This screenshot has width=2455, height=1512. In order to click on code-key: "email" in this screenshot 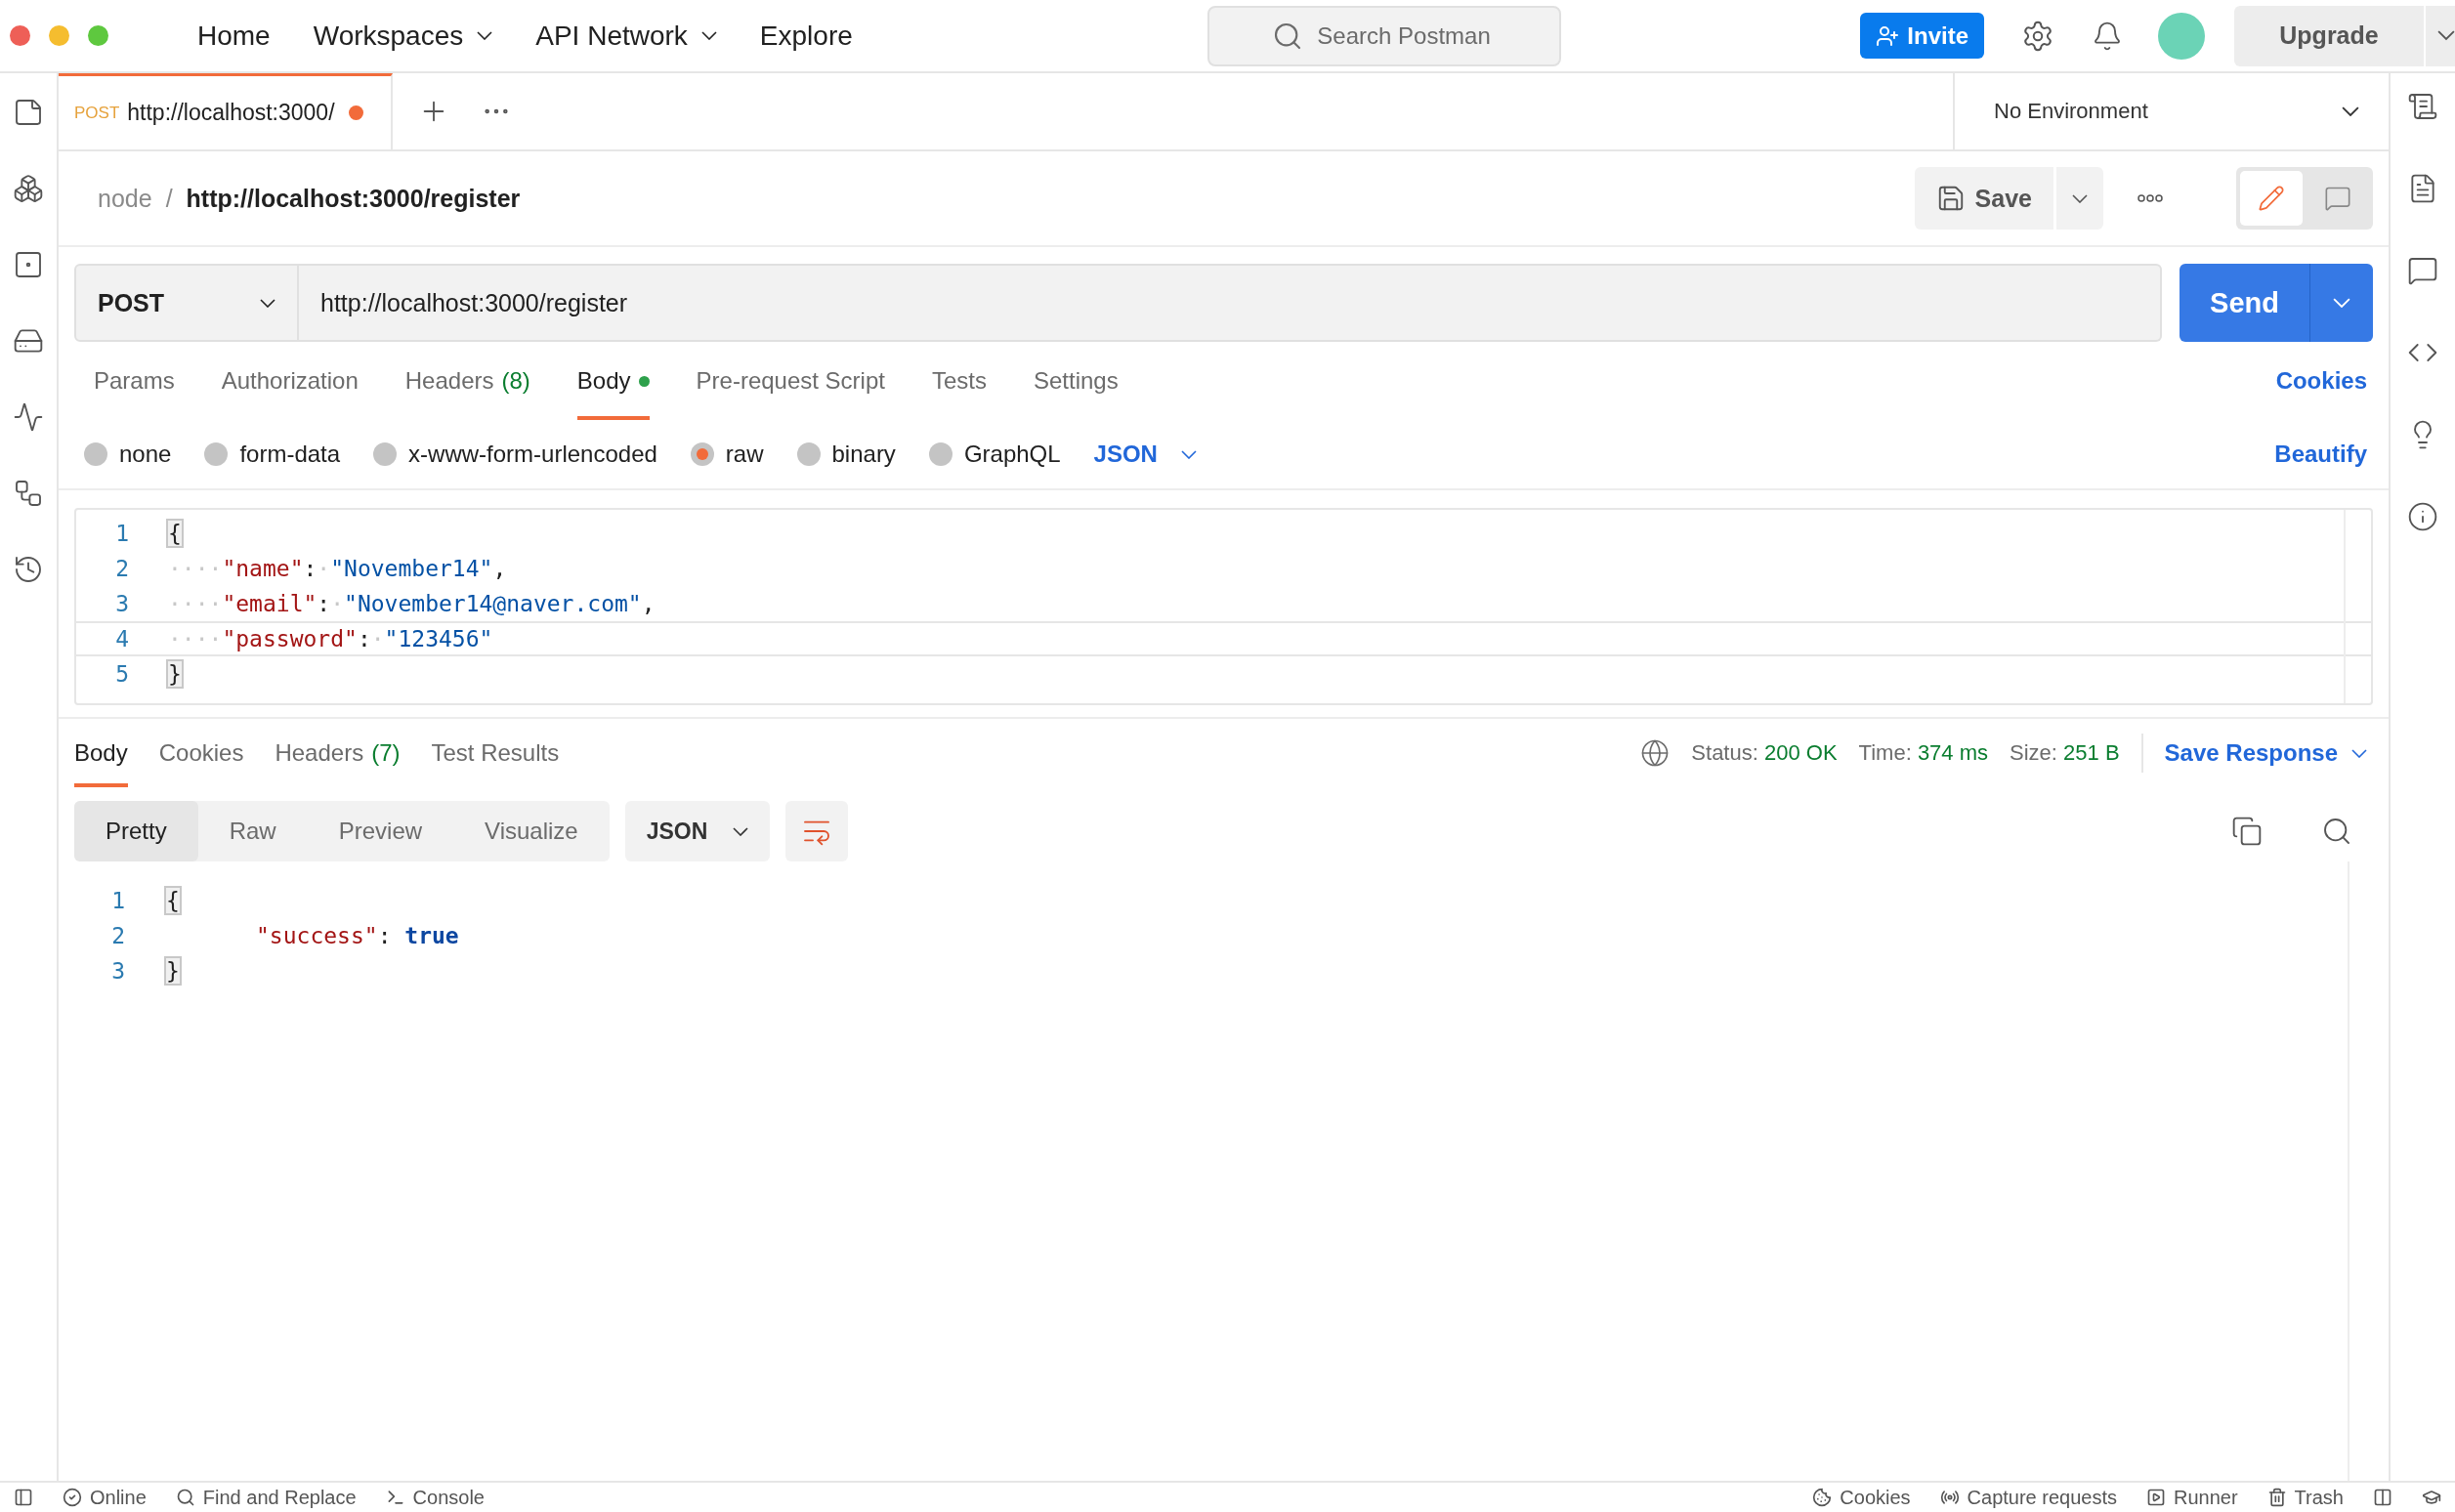, I will do `click(269, 603)`.